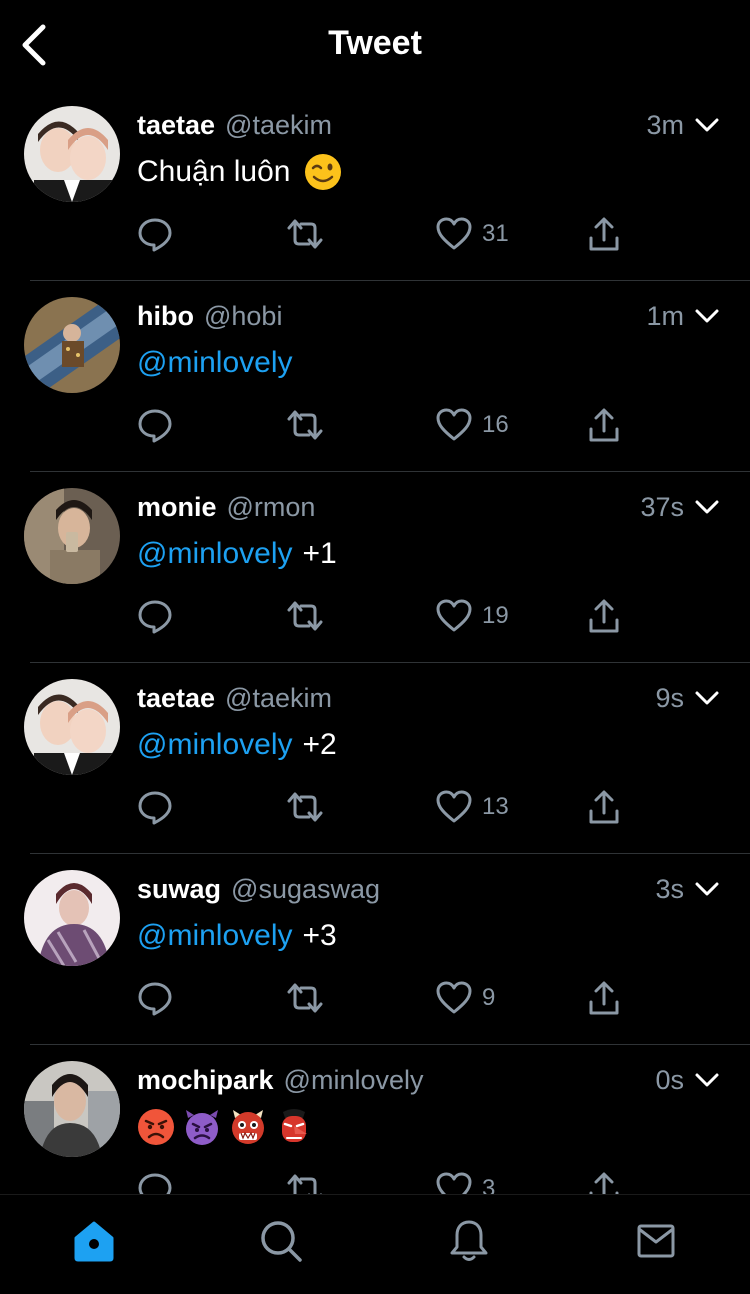 The image size is (750, 1294). Describe the element at coordinates (669, 1080) in the screenshot. I see `timestamp: 0s` at that location.